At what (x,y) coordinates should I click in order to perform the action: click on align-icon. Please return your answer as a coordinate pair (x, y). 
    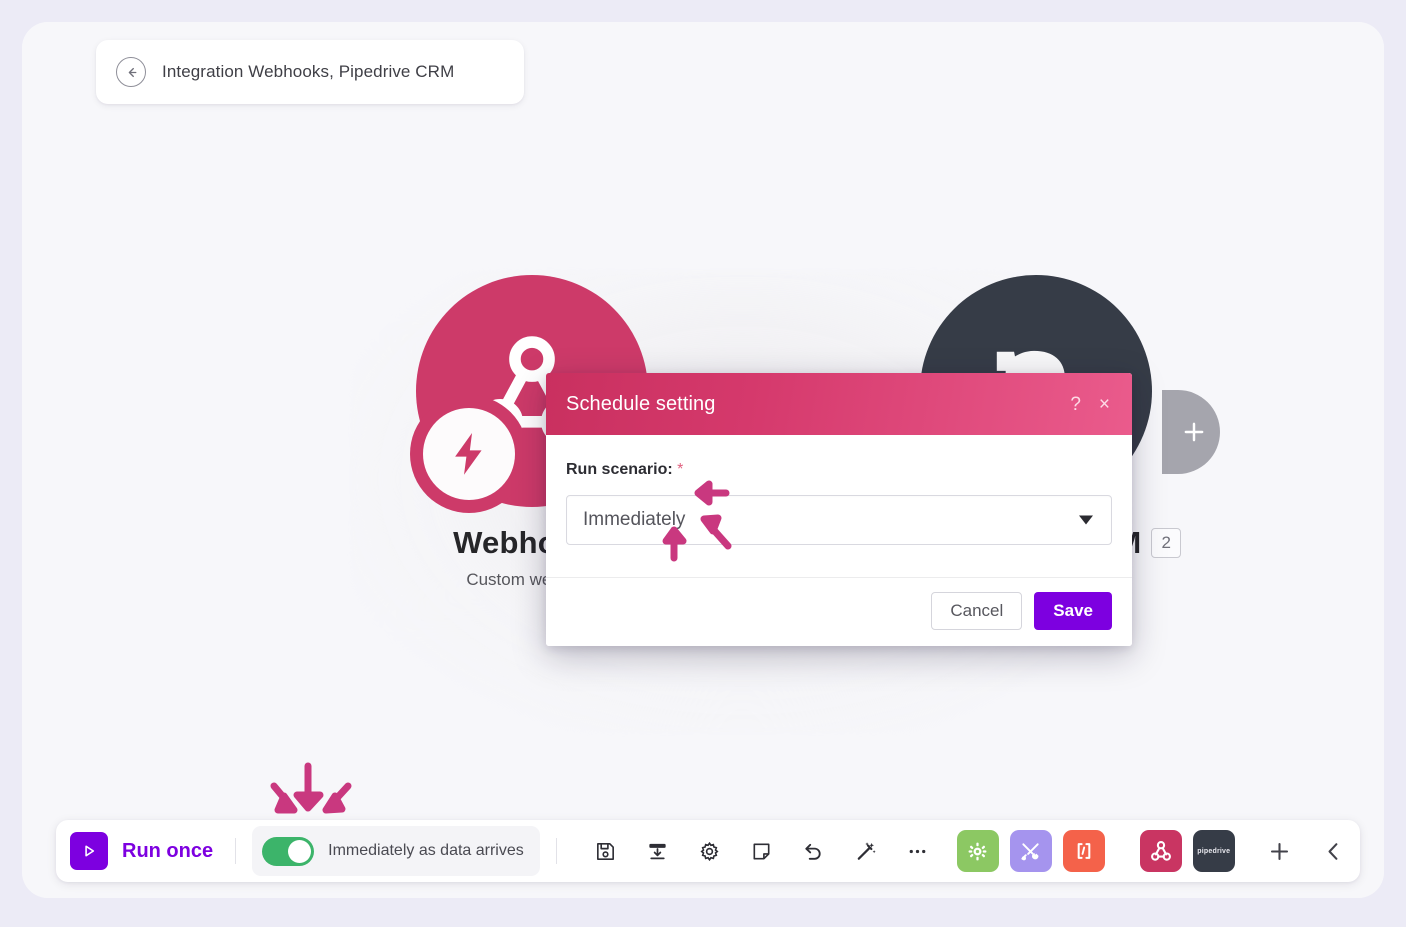
    Looking at the image, I should click on (658, 851).